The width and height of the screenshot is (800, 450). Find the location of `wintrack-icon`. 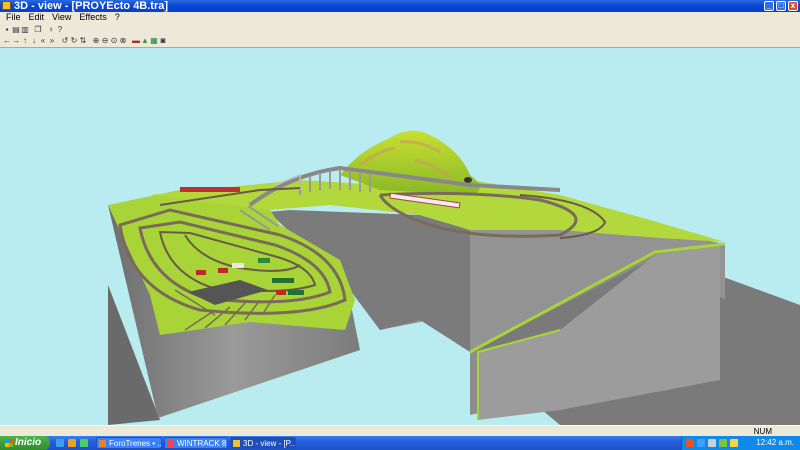

wintrack-icon is located at coordinates (170, 443).